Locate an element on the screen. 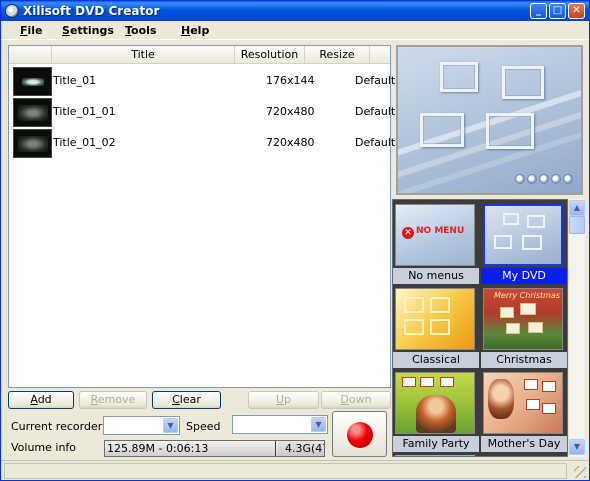 This screenshot has height=481, width=590. title-bar: Xilisoft DVD Creator _ □ ✕ is located at coordinates (295, 11).